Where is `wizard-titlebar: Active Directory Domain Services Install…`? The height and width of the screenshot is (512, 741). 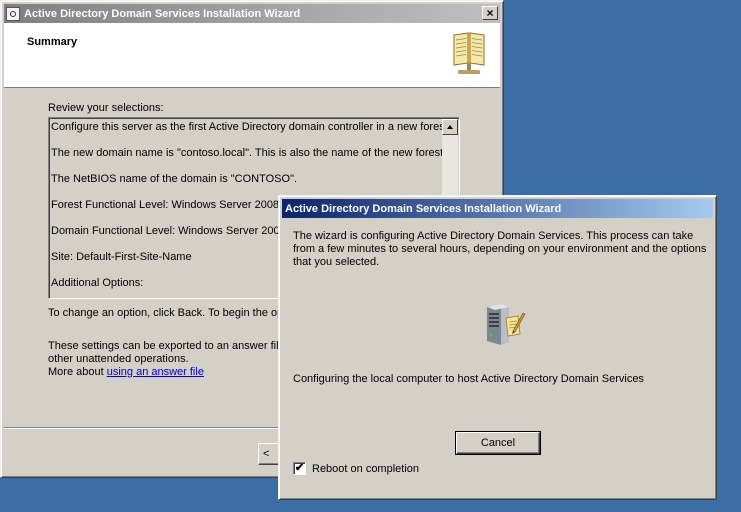 wizard-titlebar: Active Directory Domain Services Install… is located at coordinates (252, 13).